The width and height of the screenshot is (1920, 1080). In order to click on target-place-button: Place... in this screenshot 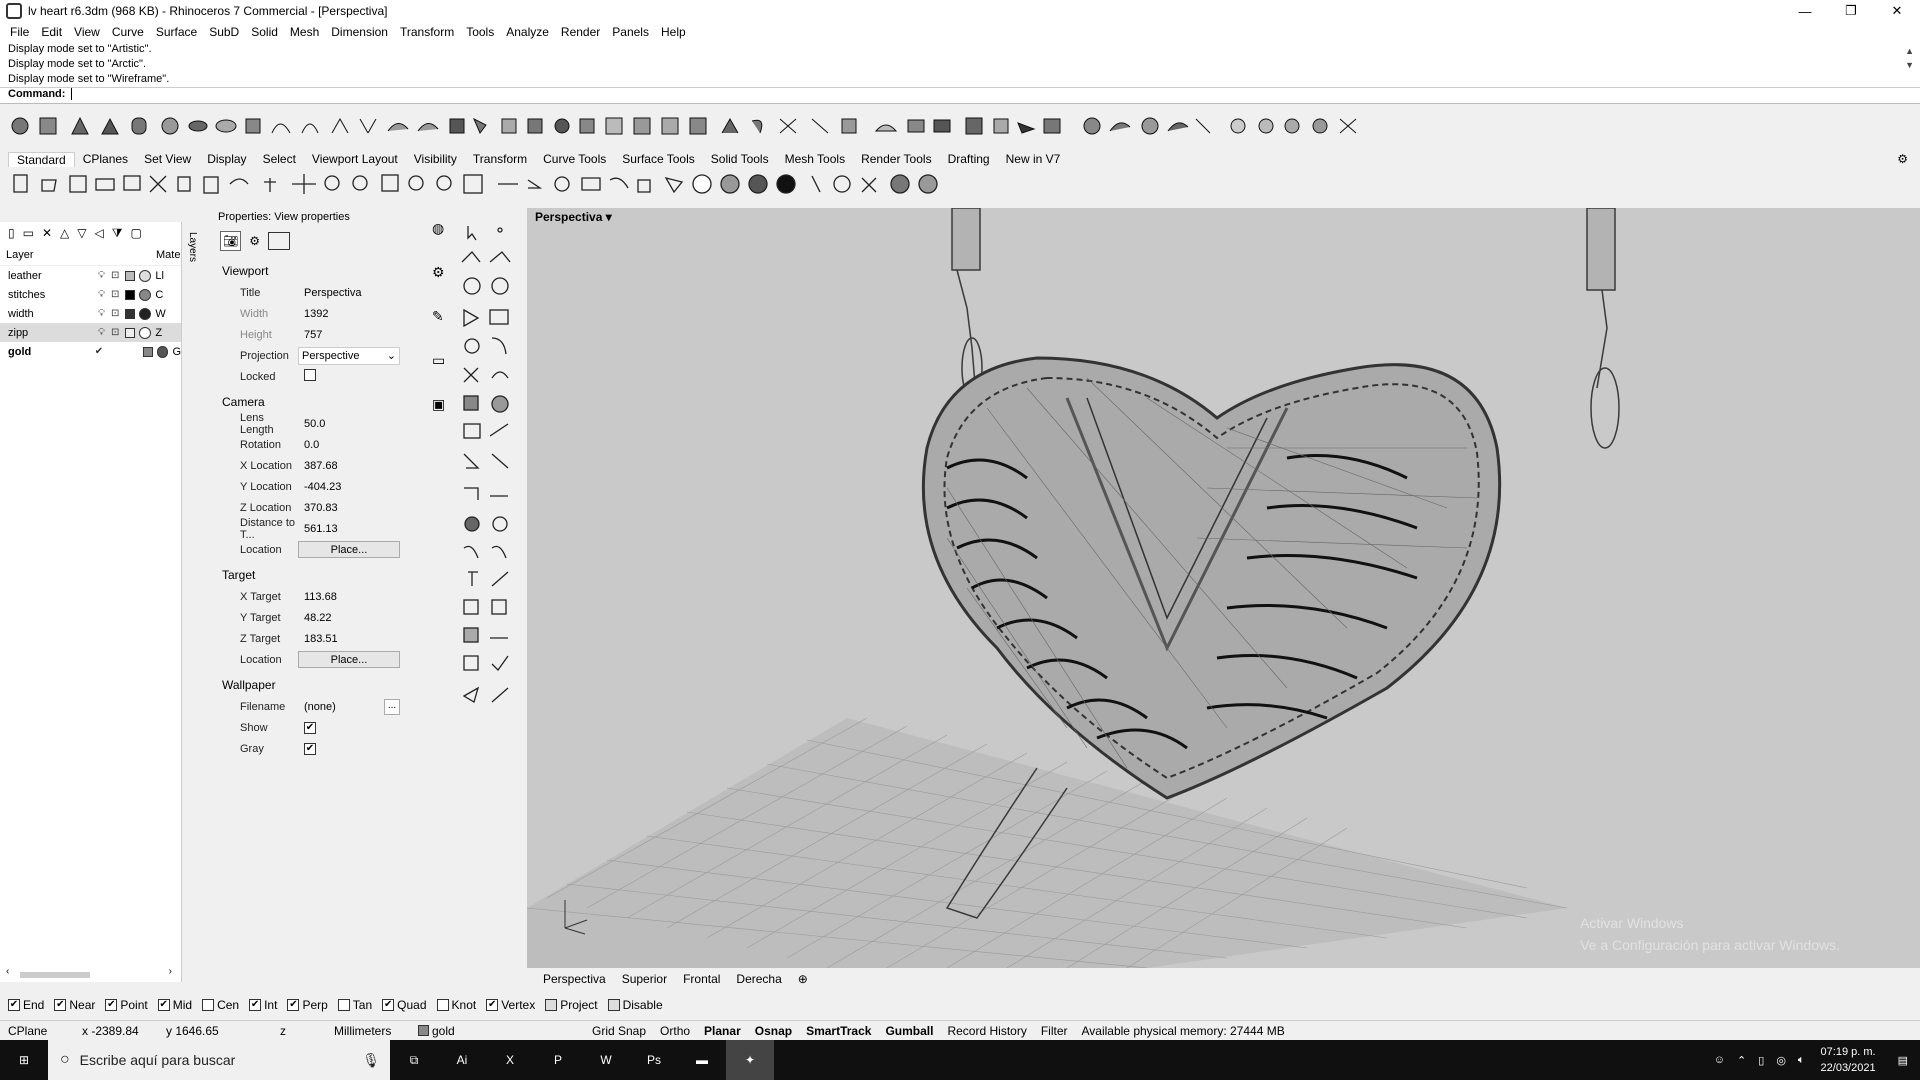, I will do `click(349, 659)`.